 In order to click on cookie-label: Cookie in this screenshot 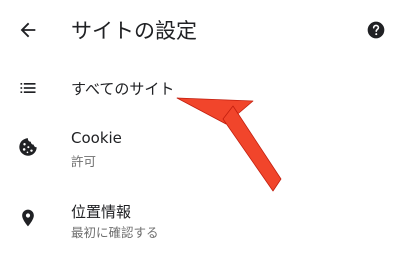, I will do `click(96, 138)`.